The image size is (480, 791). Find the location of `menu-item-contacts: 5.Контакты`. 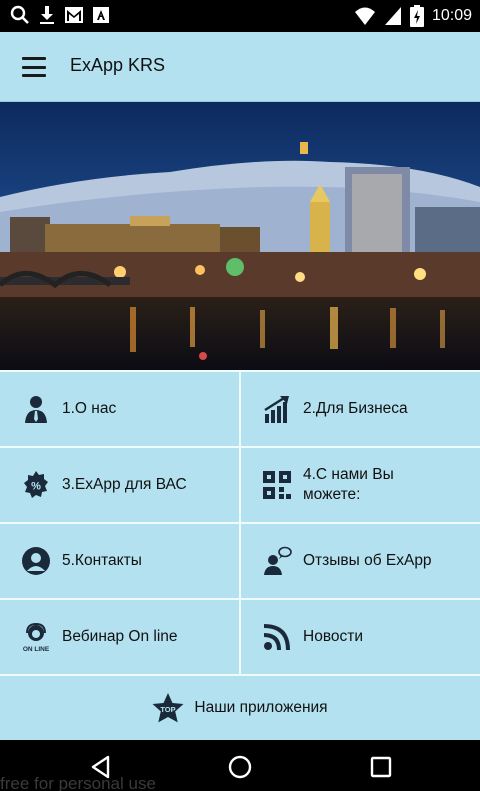

menu-item-contacts: 5.Контакты is located at coordinates (119, 561).